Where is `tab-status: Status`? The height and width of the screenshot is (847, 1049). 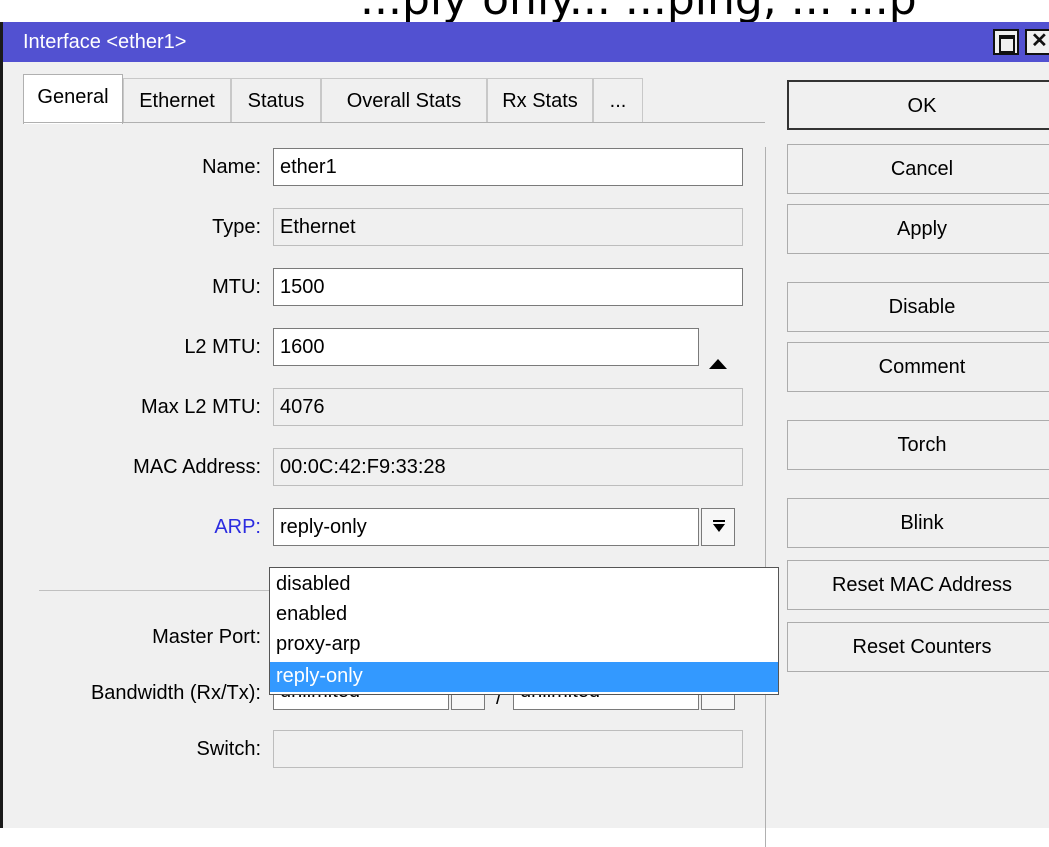
tab-status: Status is located at coordinates (276, 100).